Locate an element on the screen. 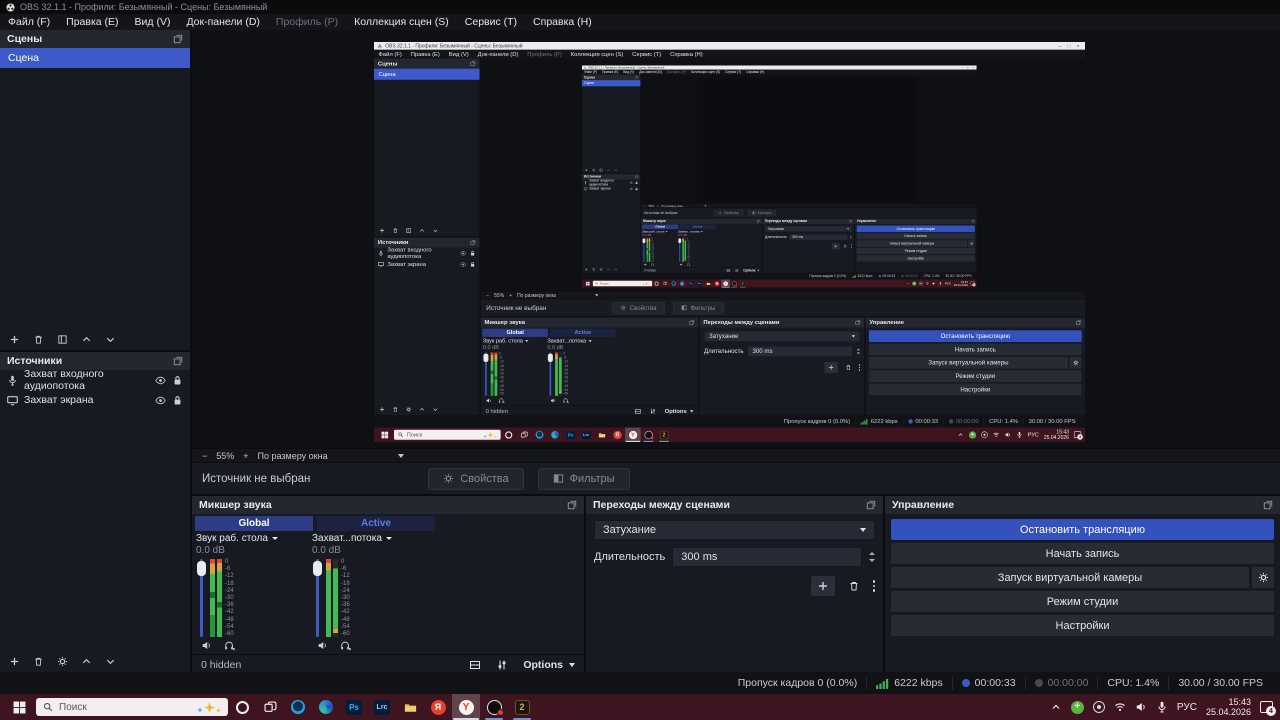 This screenshot has height=720, width=1280. plus-icon is located at coordinates (831, 367).